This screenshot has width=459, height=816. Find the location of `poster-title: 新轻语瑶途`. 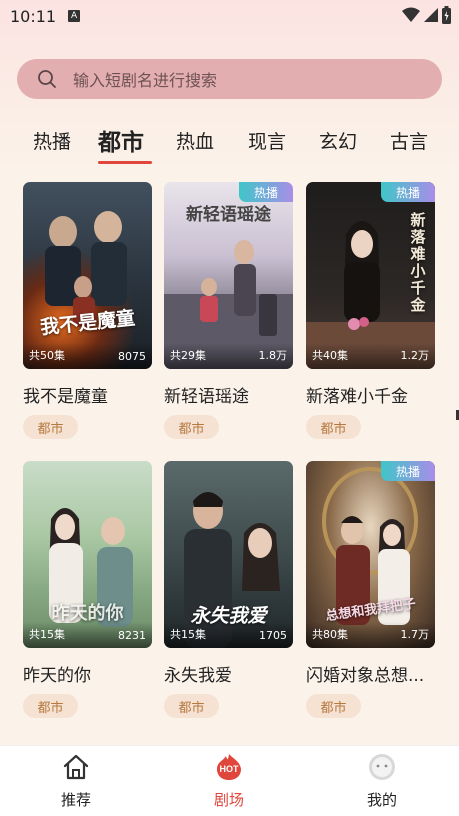

poster-title: 新轻语瑶途 is located at coordinates (228, 215).